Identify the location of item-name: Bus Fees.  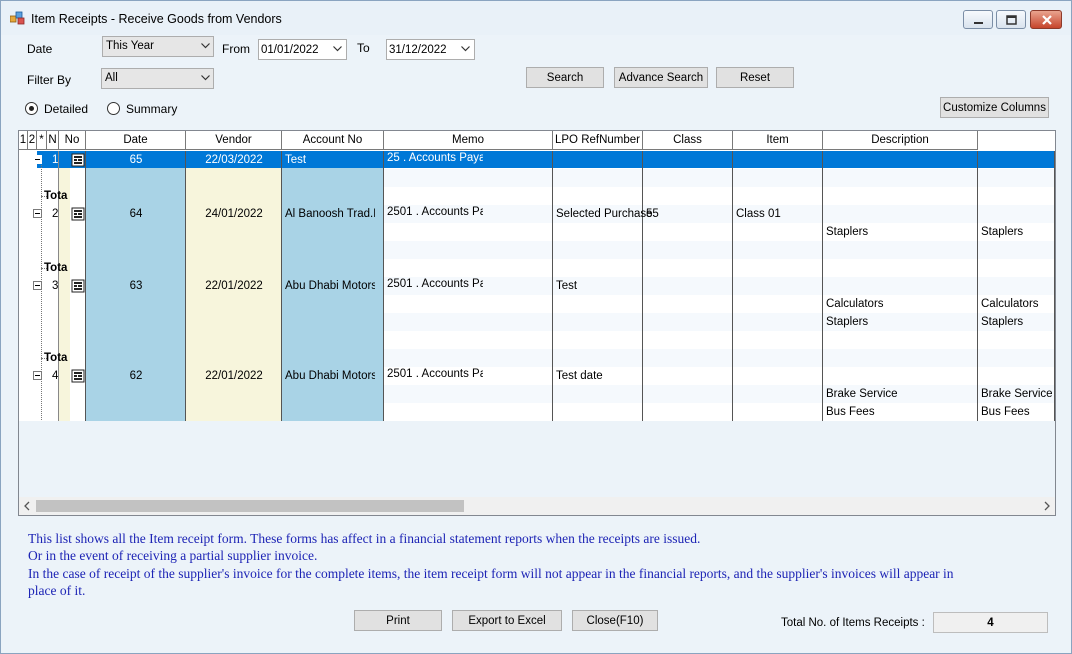
(850, 412).